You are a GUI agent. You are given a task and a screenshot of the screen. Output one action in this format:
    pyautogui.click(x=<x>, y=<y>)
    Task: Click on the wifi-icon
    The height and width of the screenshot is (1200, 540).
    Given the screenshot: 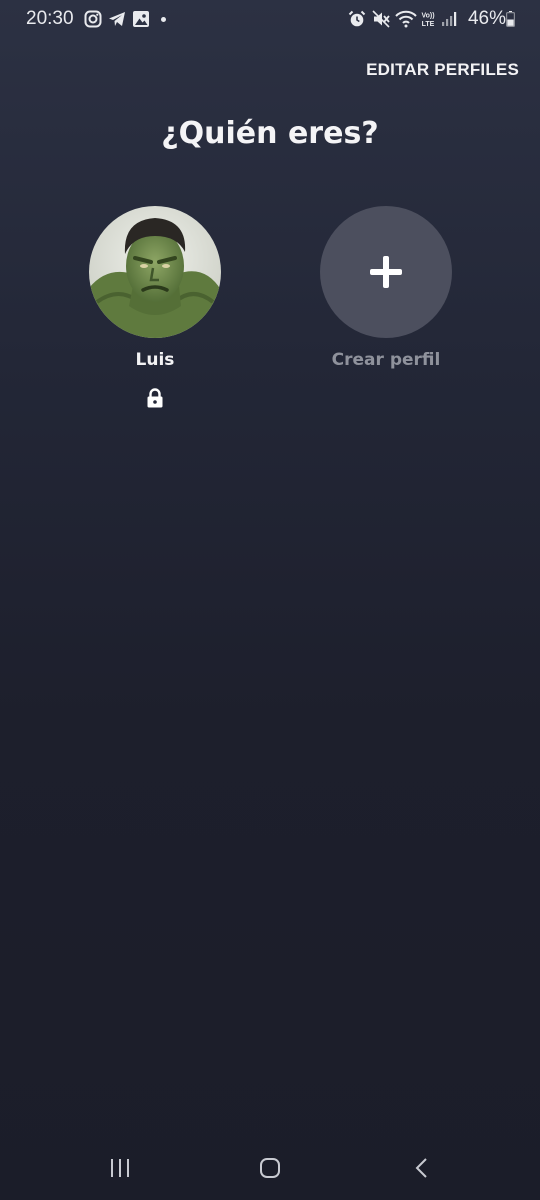 What is the action you would take?
    pyautogui.click(x=406, y=19)
    